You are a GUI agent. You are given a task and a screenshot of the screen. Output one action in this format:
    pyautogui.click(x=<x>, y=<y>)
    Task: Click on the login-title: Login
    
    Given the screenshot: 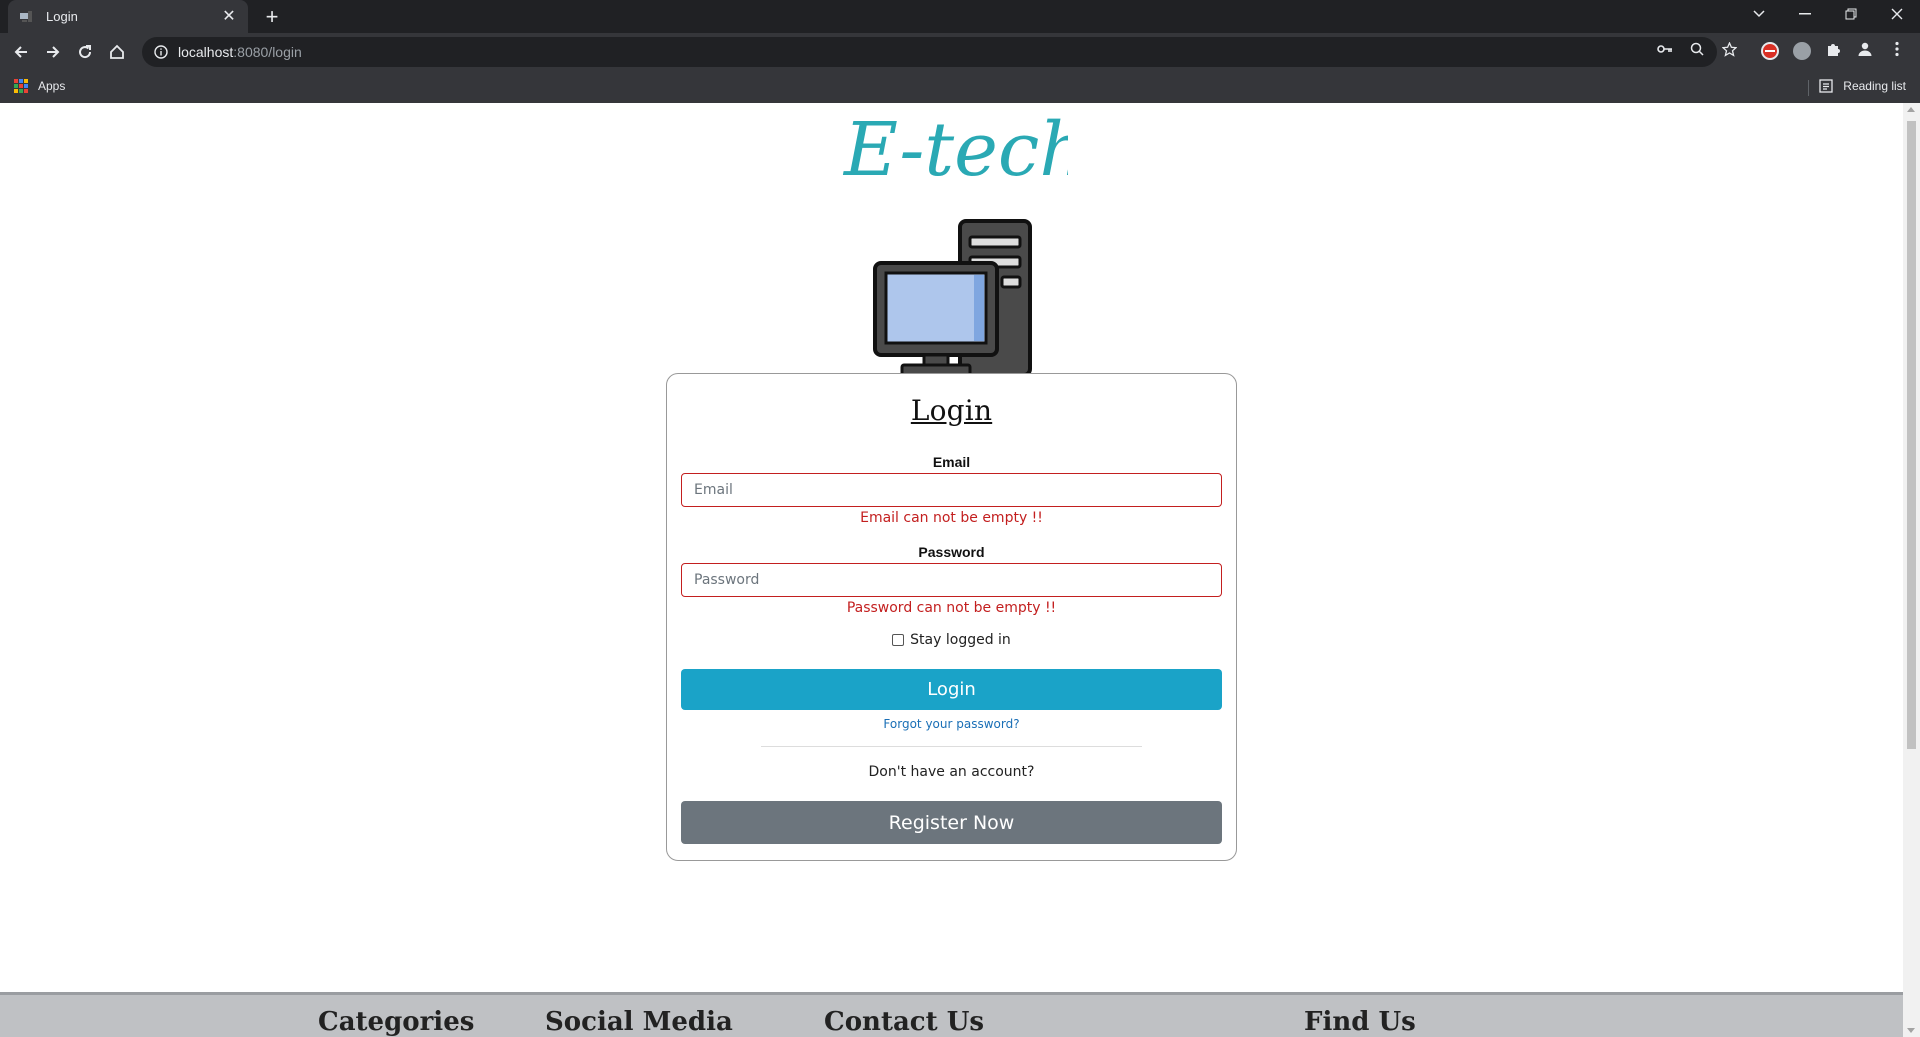 What is the action you would take?
    pyautogui.click(x=951, y=410)
    